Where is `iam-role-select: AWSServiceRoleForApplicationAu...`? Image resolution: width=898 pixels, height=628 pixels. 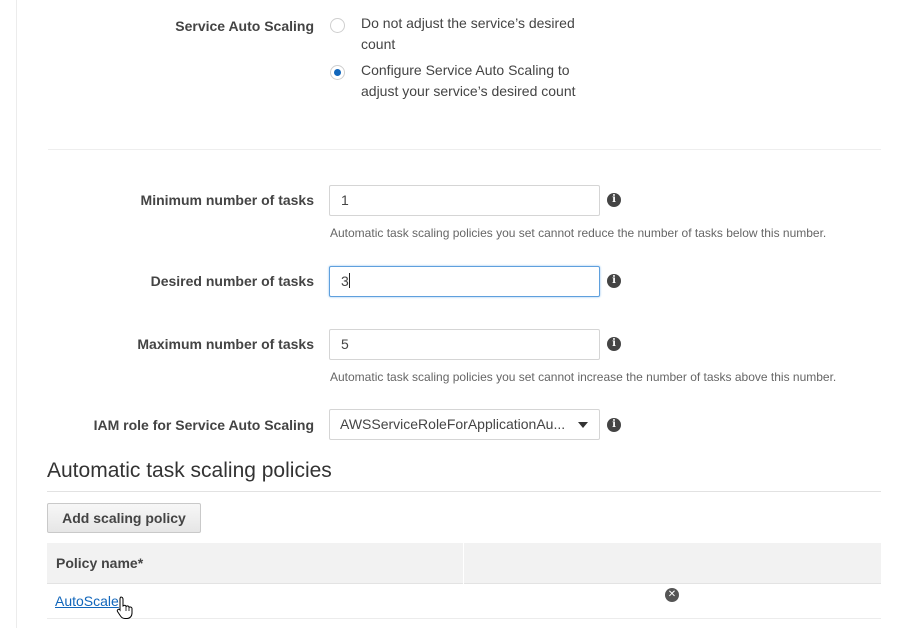 iam-role-select: AWSServiceRoleForApplicationAu... is located at coordinates (464, 424).